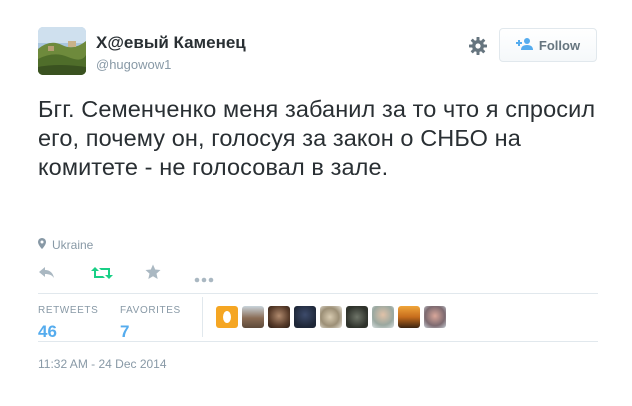 This screenshot has height=406, width=632. I want to click on stats-divider, so click(202, 317).